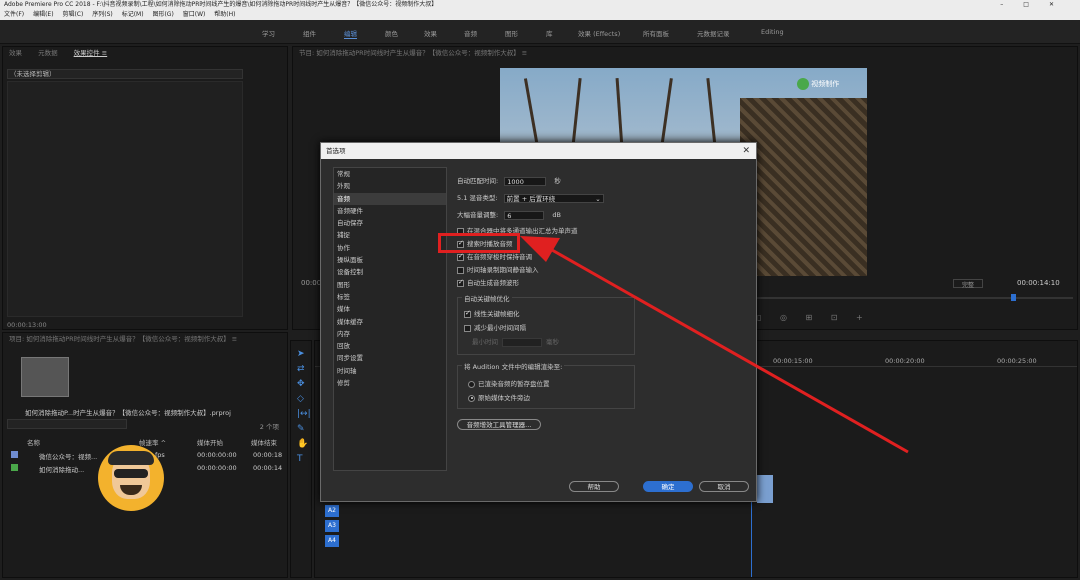  Describe the element at coordinates (194, 14) in the screenshot. I see `menu-window: 窗口(W)` at that location.